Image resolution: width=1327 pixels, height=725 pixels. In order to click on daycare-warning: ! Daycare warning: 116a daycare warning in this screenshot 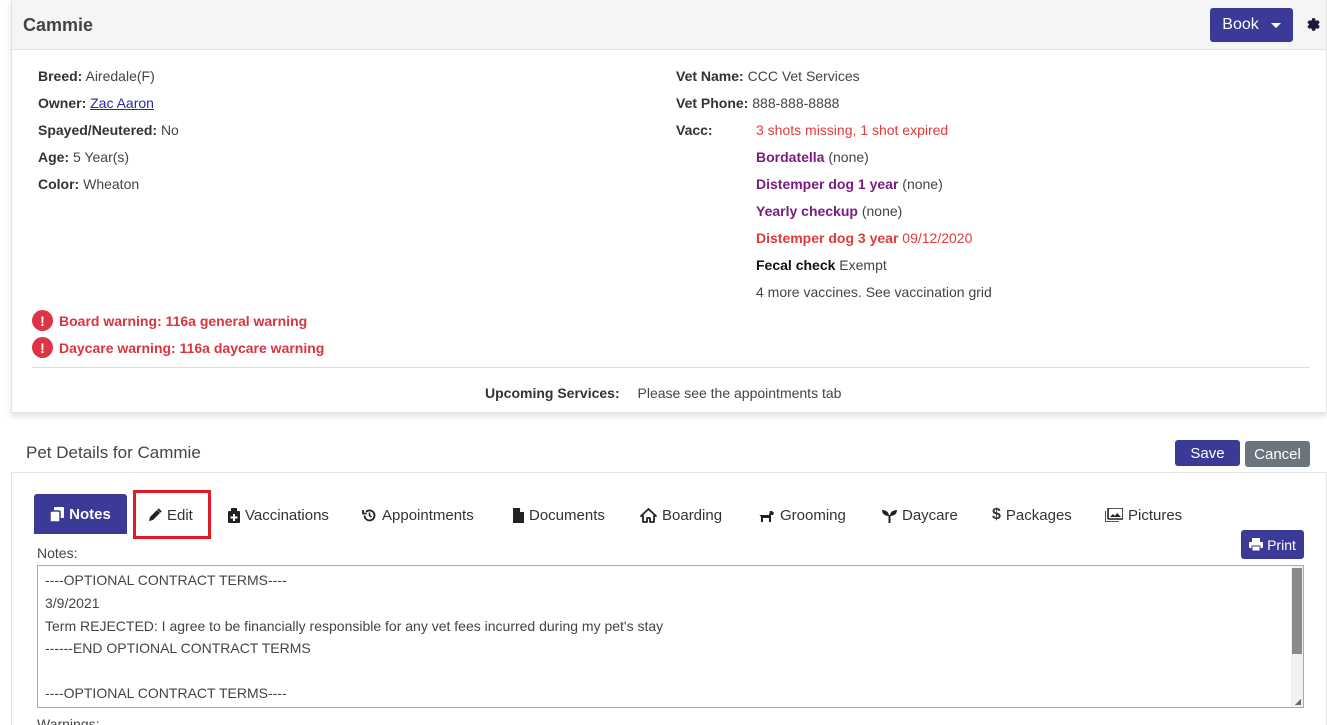, I will do `click(178, 347)`.